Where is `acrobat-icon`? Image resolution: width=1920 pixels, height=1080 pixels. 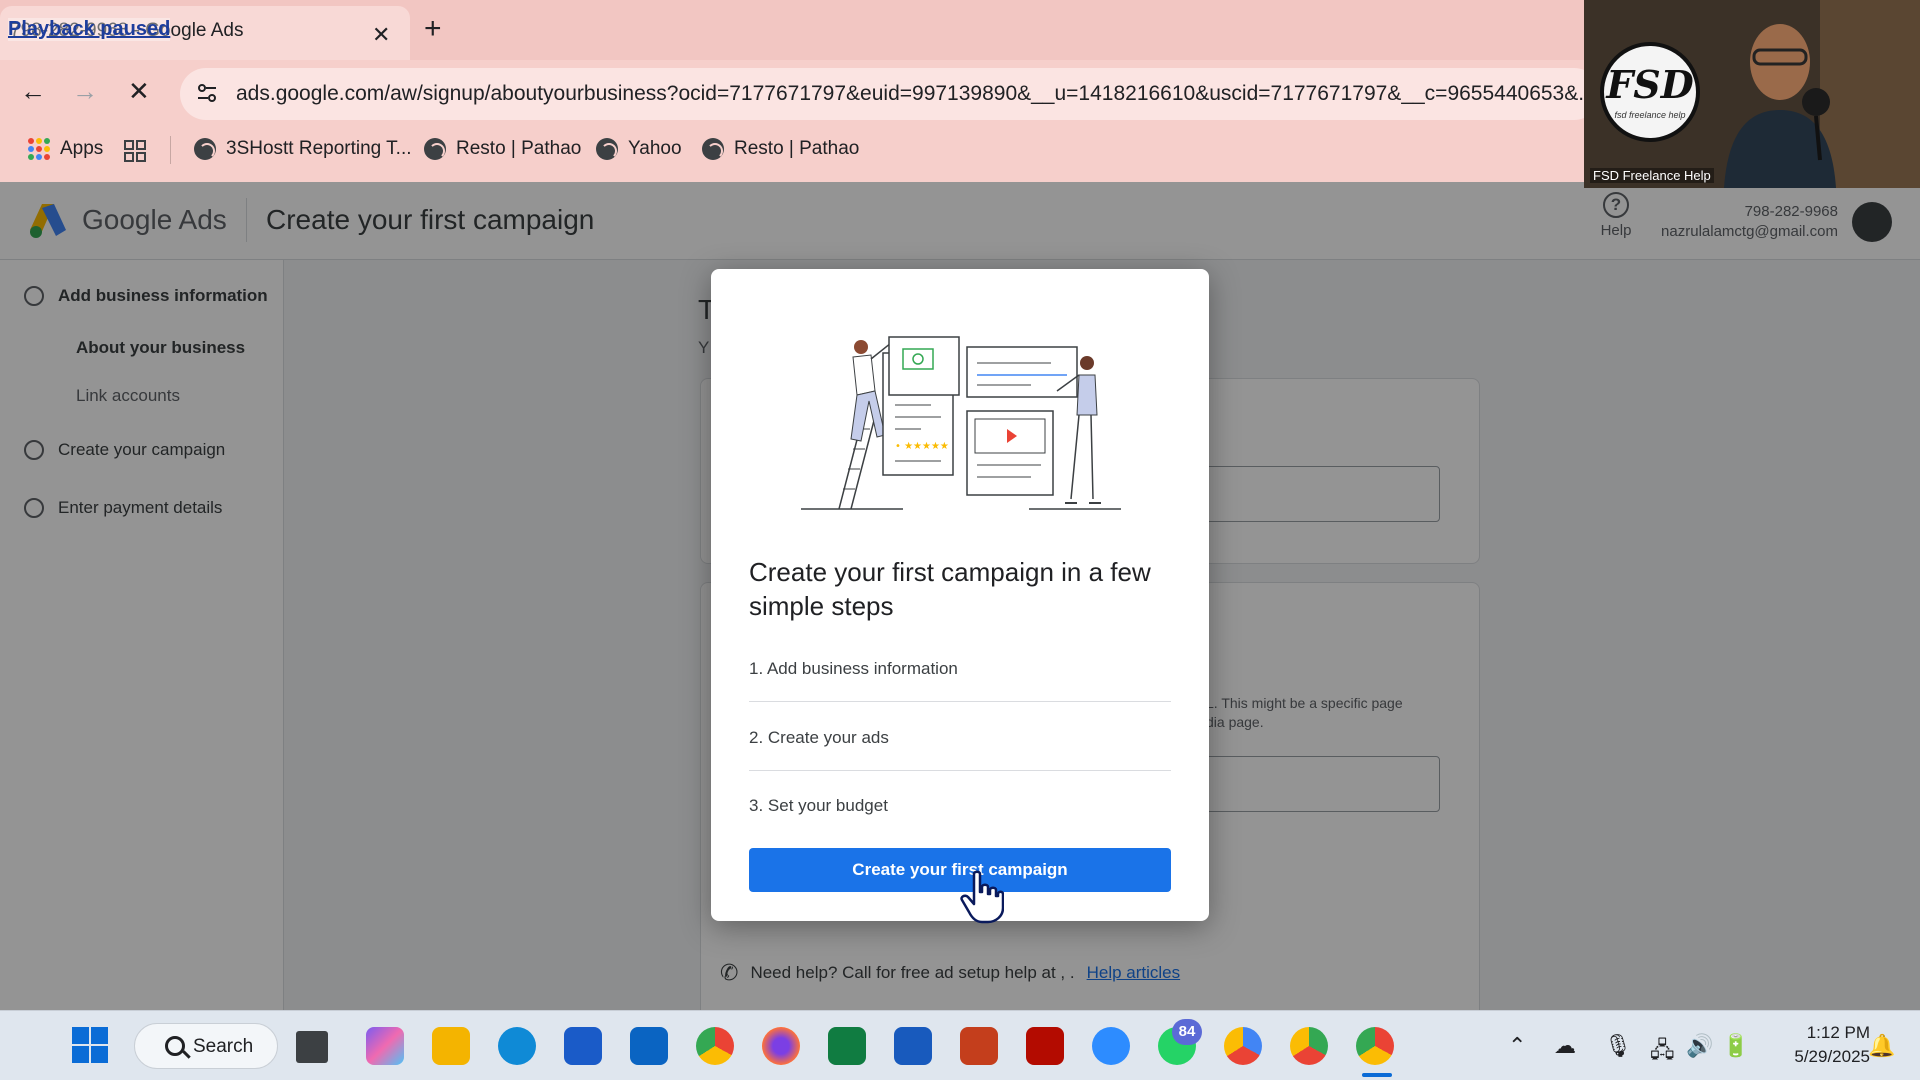 acrobat-icon is located at coordinates (1045, 1046).